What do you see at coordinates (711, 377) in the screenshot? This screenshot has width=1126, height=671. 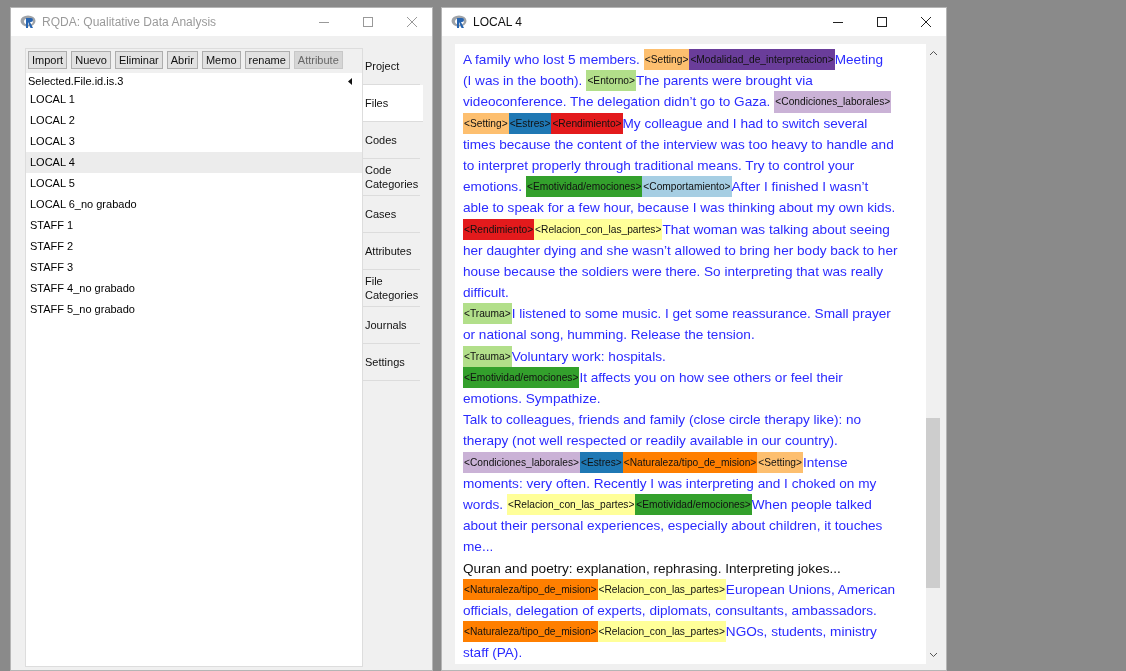 I see `document-text: It affects you on how see others or feel their` at bounding box center [711, 377].